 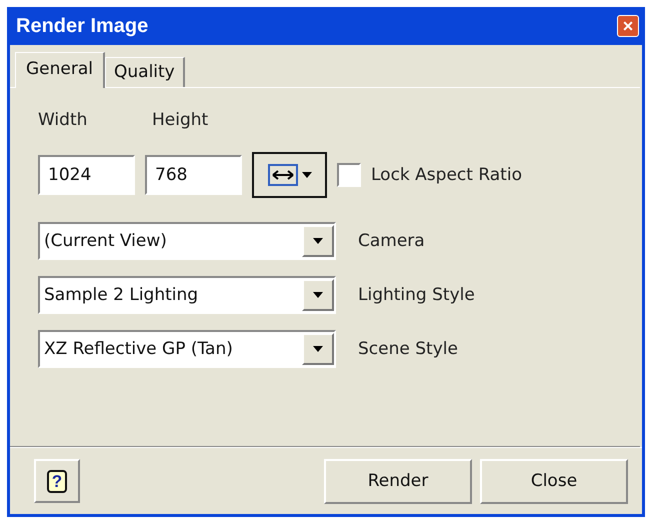 What do you see at coordinates (187, 349) in the screenshot?
I see `dropdown-field: XZ Reflective GP (Tan)` at bounding box center [187, 349].